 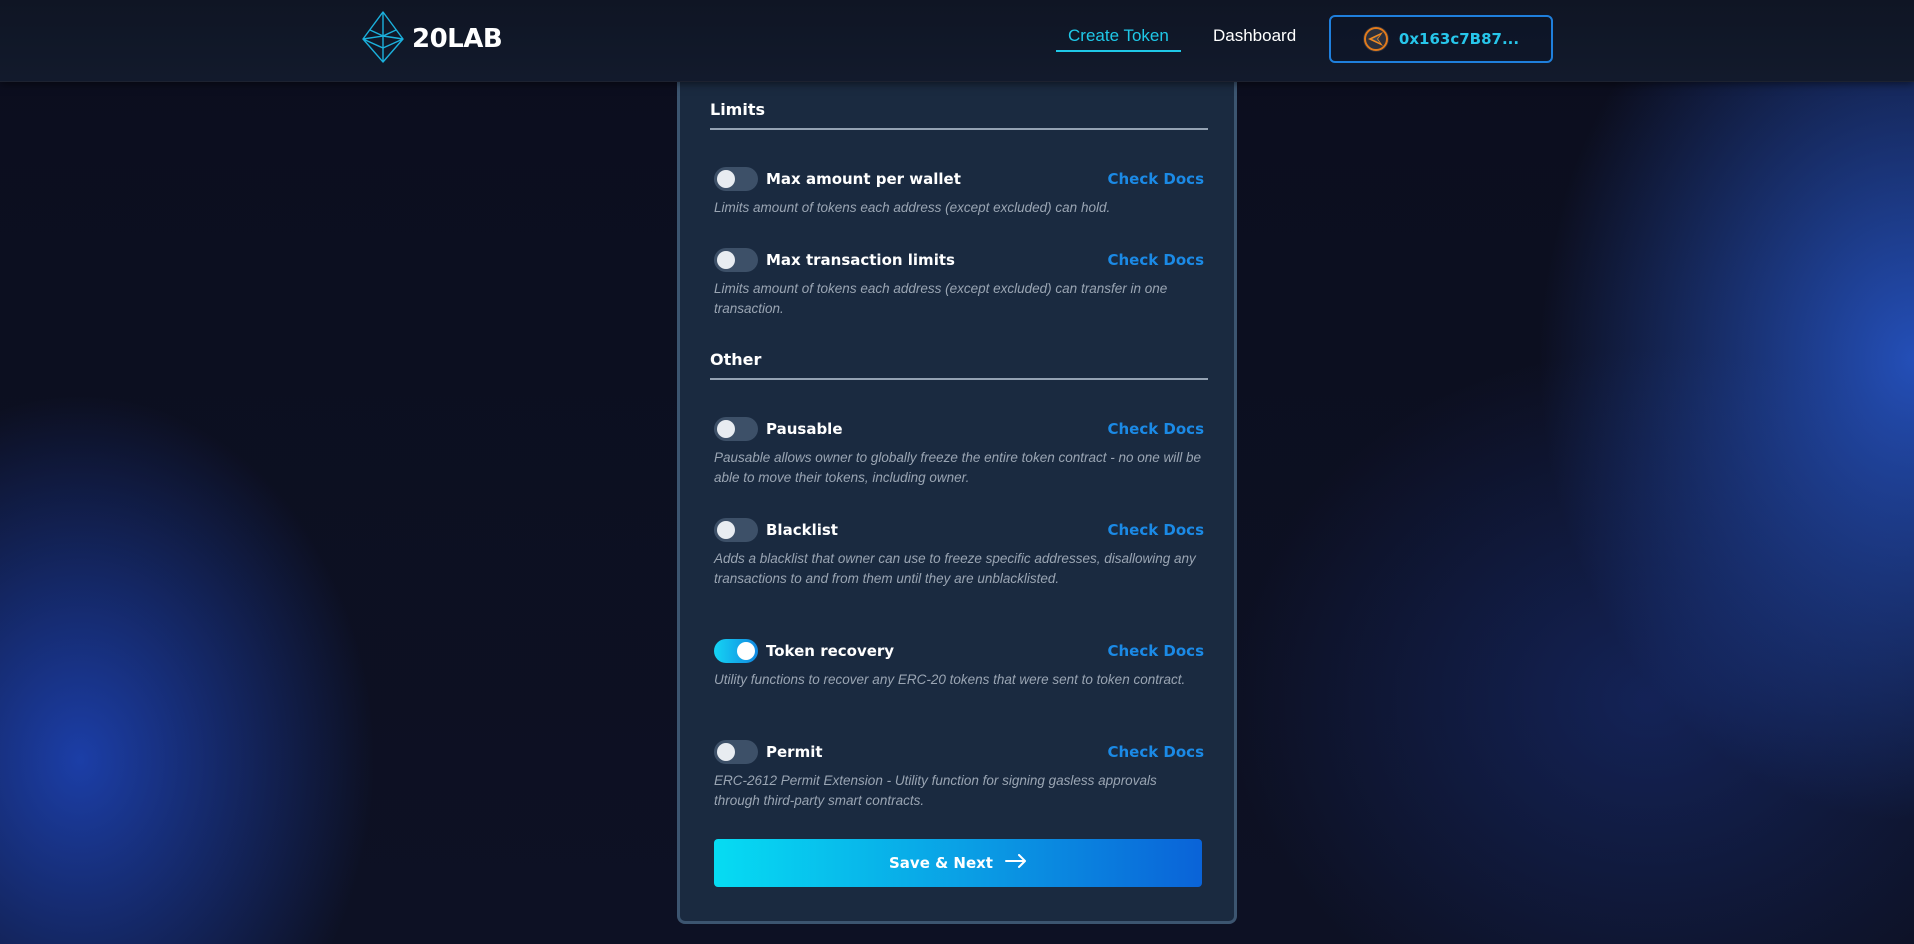 I want to click on wallet-avatar-icon, so click(x=1375, y=39).